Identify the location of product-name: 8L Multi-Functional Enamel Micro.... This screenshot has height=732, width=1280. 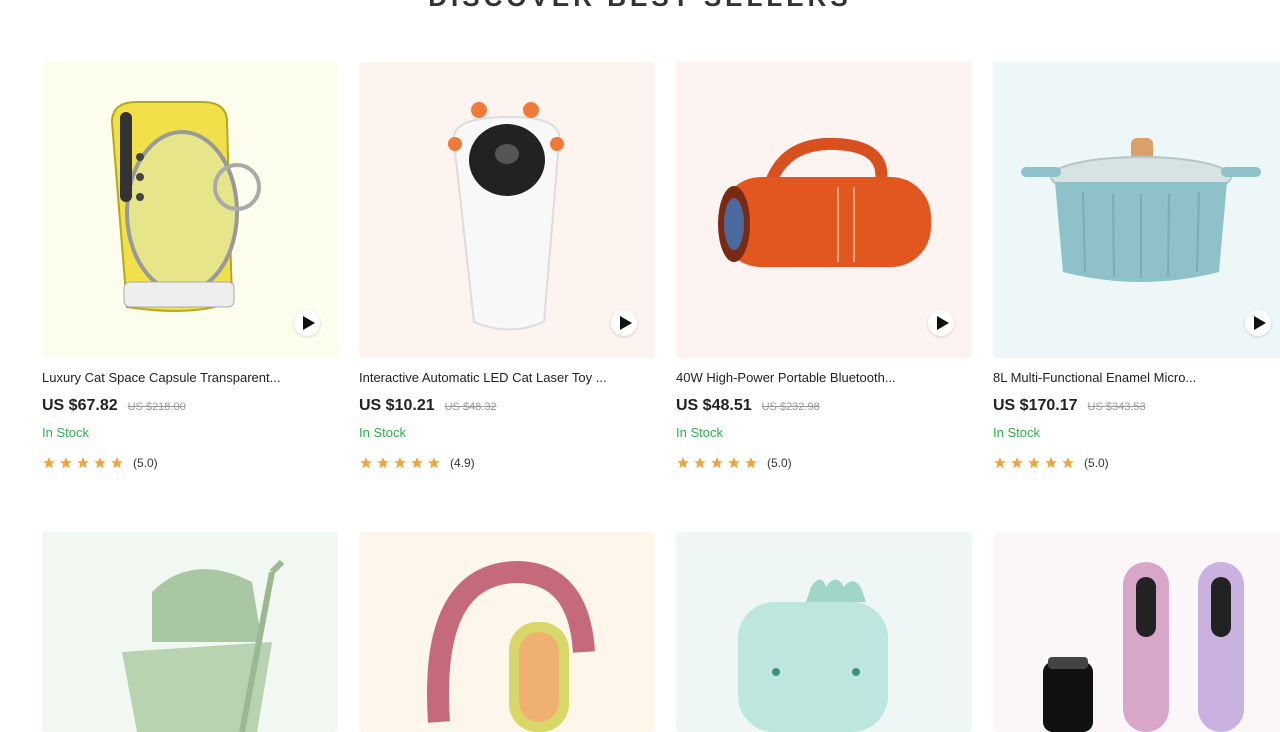
(1134, 377).